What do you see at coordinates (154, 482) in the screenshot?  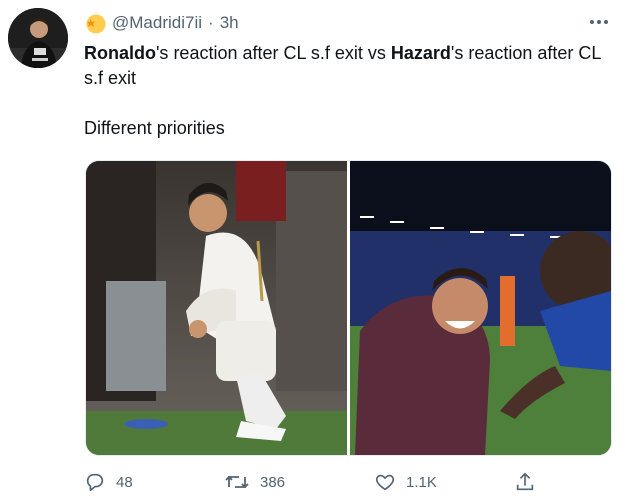 I see `reply-action: 48` at bounding box center [154, 482].